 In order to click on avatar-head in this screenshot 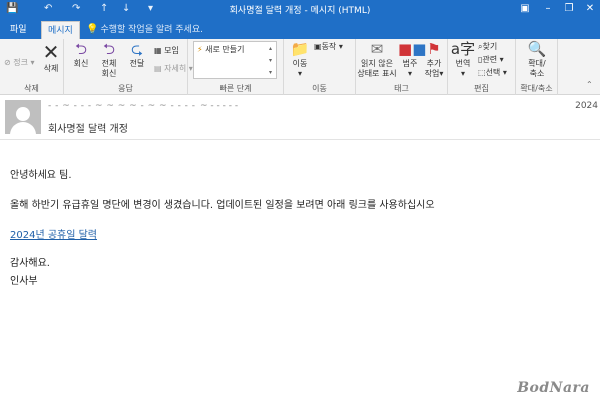, I will do `click(23, 114)`.